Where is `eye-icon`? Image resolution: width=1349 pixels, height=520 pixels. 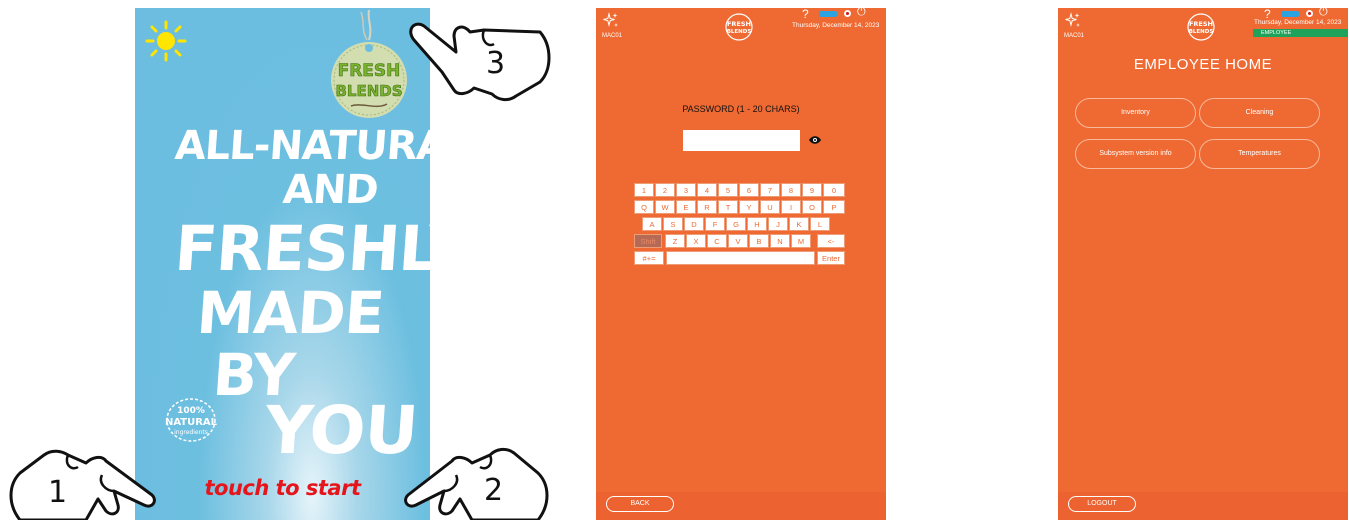 eye-icon is located at coordinates (815, 140).